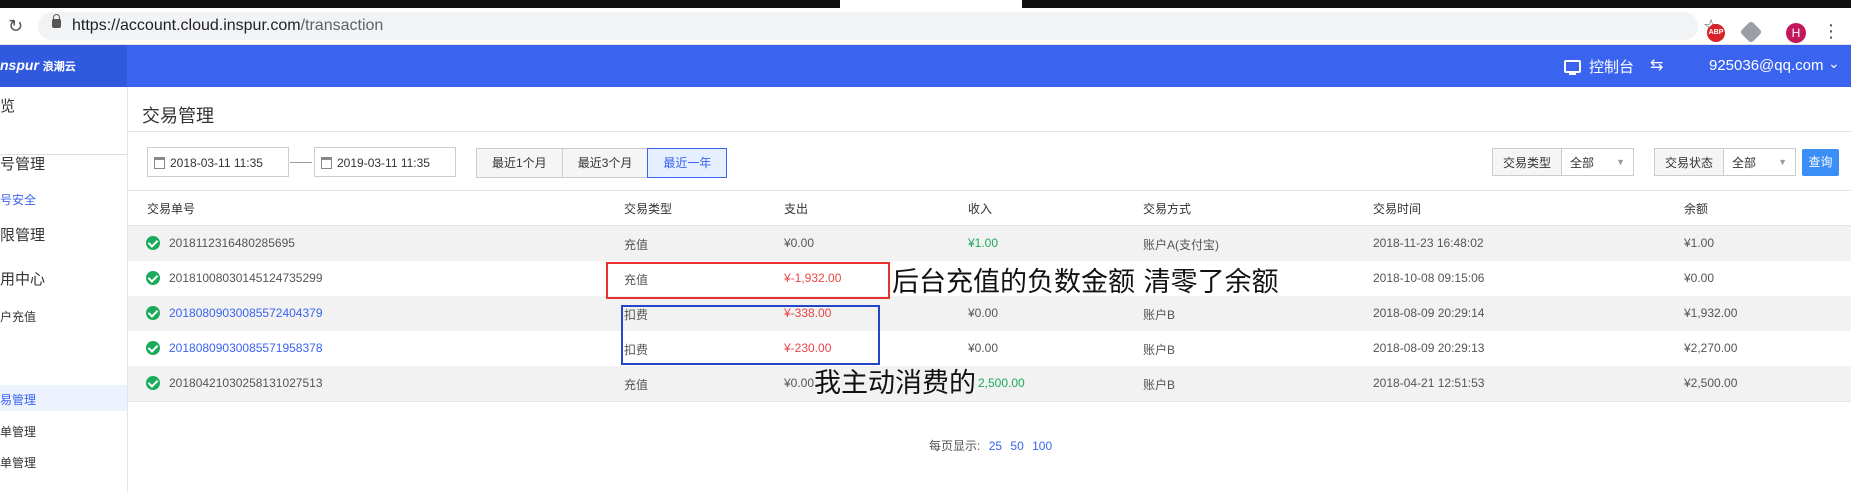 This screenshot has height=493, width=1851. Describe the element at coordinates (246, 348) in the screenshot. I see `cell-id-link: 20180809030085571958378` at that location.